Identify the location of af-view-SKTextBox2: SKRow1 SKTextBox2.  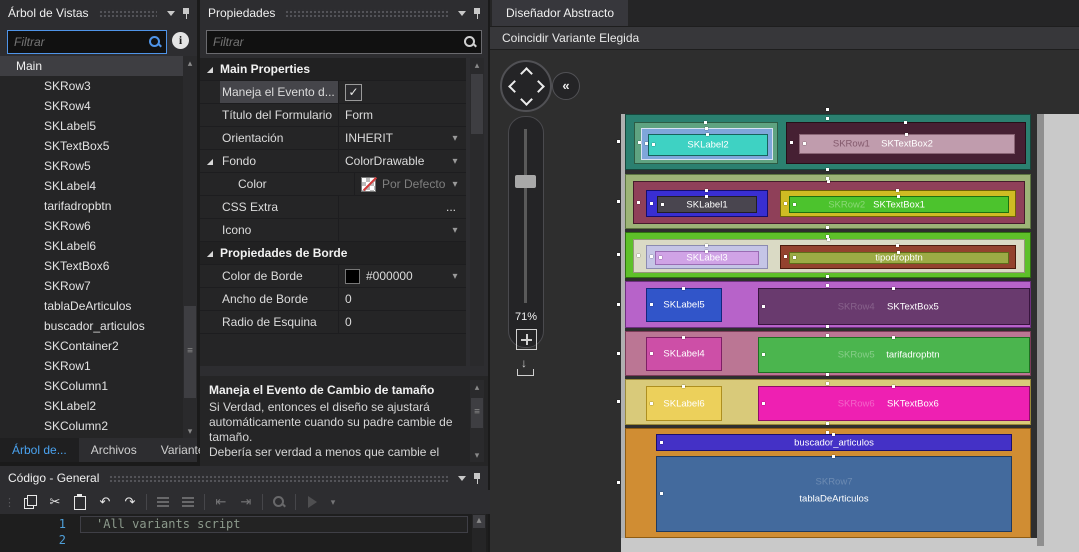
(907, 143).